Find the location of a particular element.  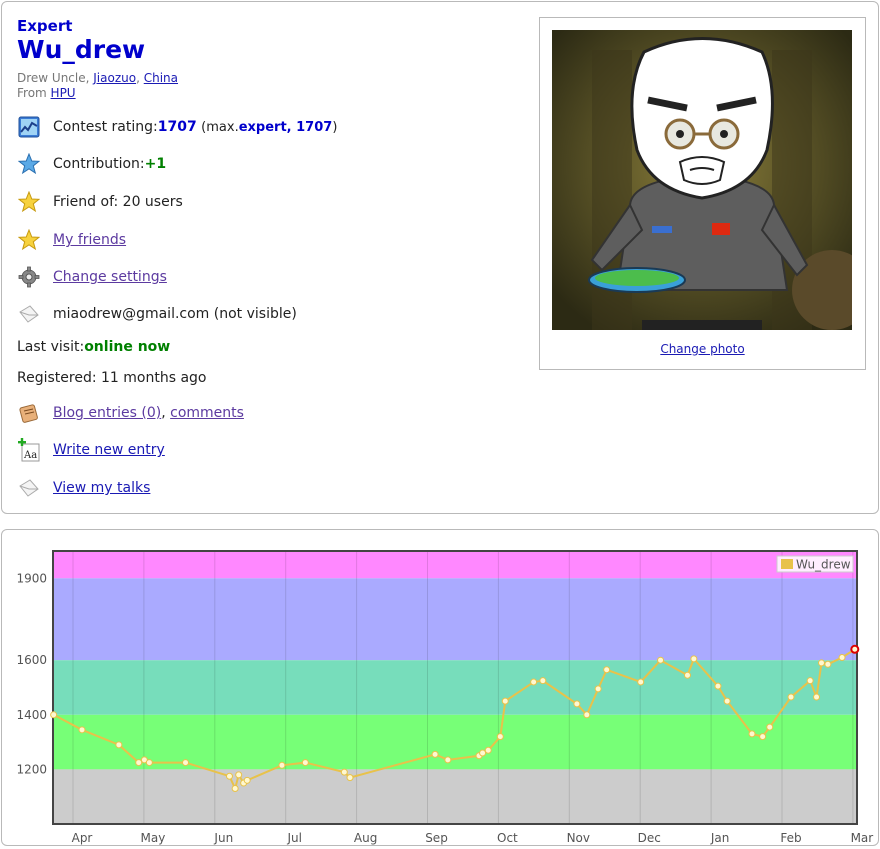

contest-rating-value: 1707 is located at coordinates (177, 127).